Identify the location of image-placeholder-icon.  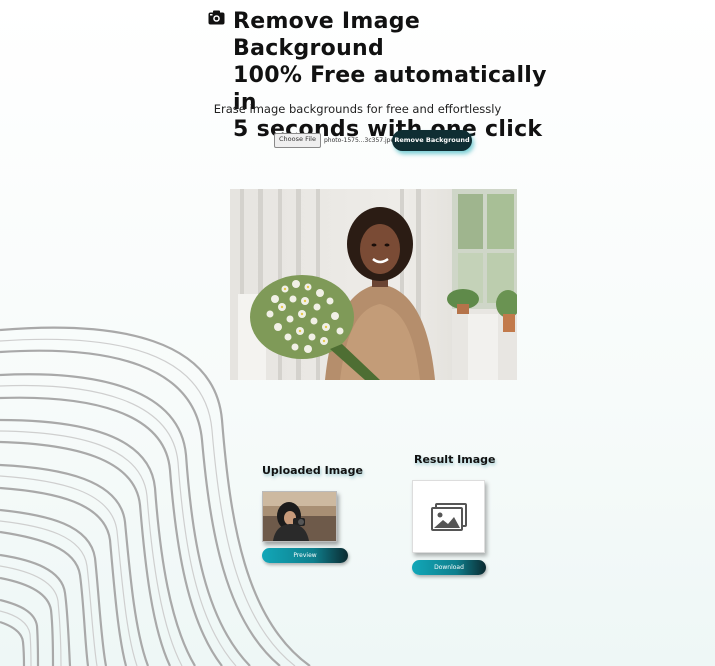
(448, 516).